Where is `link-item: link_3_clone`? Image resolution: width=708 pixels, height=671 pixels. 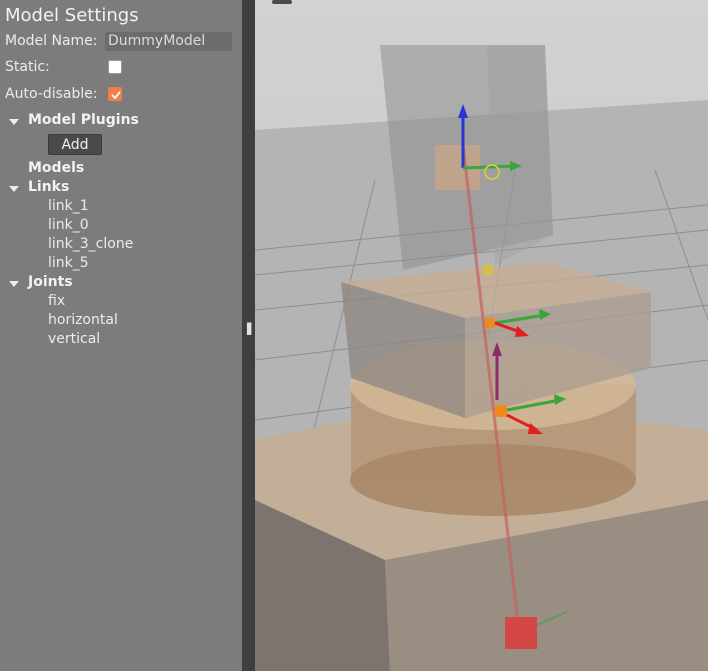 link-item: link_3_clone is located at coordinates (90, 244).